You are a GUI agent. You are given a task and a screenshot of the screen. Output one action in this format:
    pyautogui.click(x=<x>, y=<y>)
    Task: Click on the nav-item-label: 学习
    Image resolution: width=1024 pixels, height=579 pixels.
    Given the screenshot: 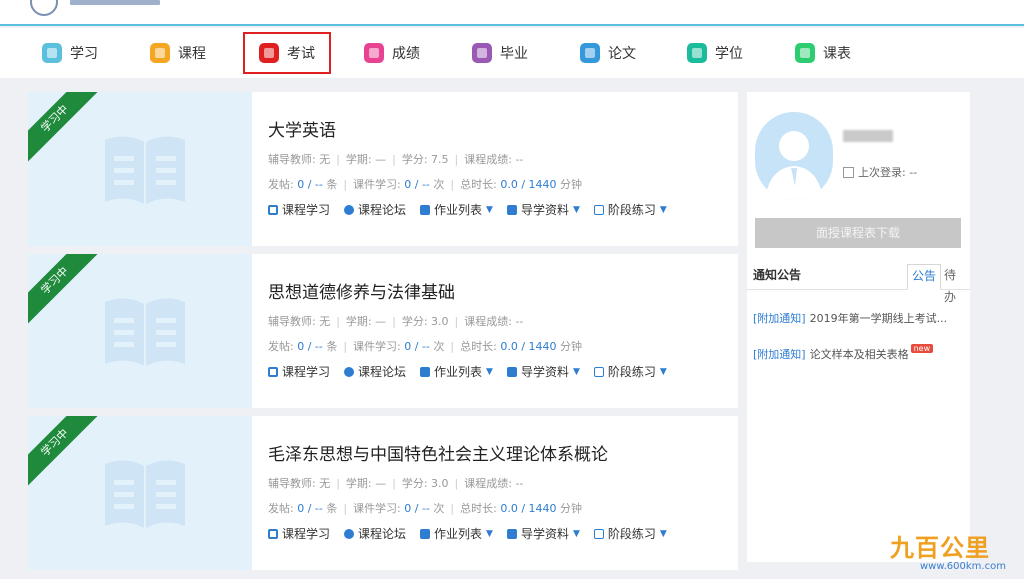 What is the action you would take?
    pyautogui.click(x=84, y=54)
    